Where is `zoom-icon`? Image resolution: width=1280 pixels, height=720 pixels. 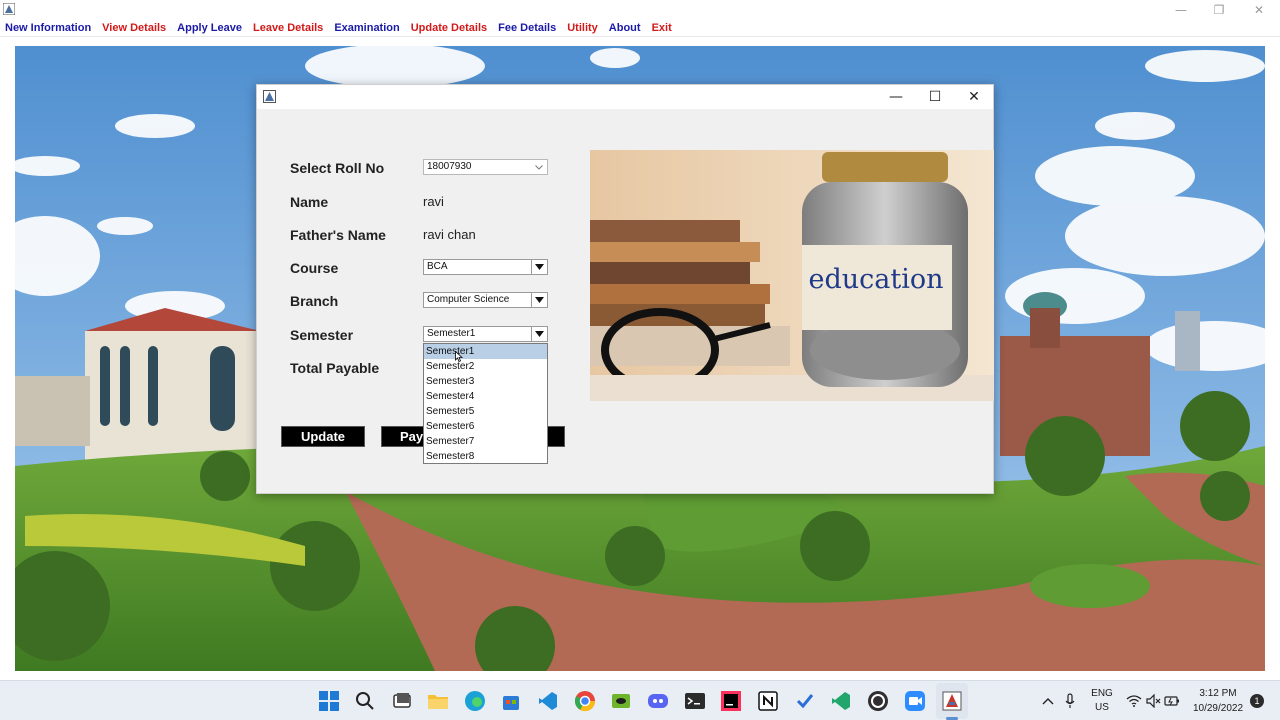 zoom-icon is located at coordinates (915, 701).